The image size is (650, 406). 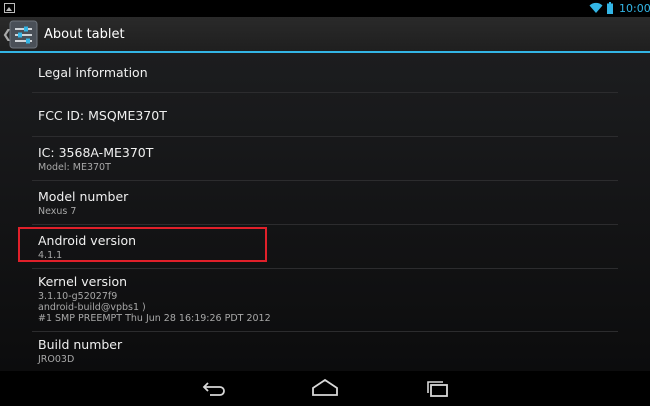 I want to click on item-title: IC: 3568A-ME370T, so click(x=96, y=152).